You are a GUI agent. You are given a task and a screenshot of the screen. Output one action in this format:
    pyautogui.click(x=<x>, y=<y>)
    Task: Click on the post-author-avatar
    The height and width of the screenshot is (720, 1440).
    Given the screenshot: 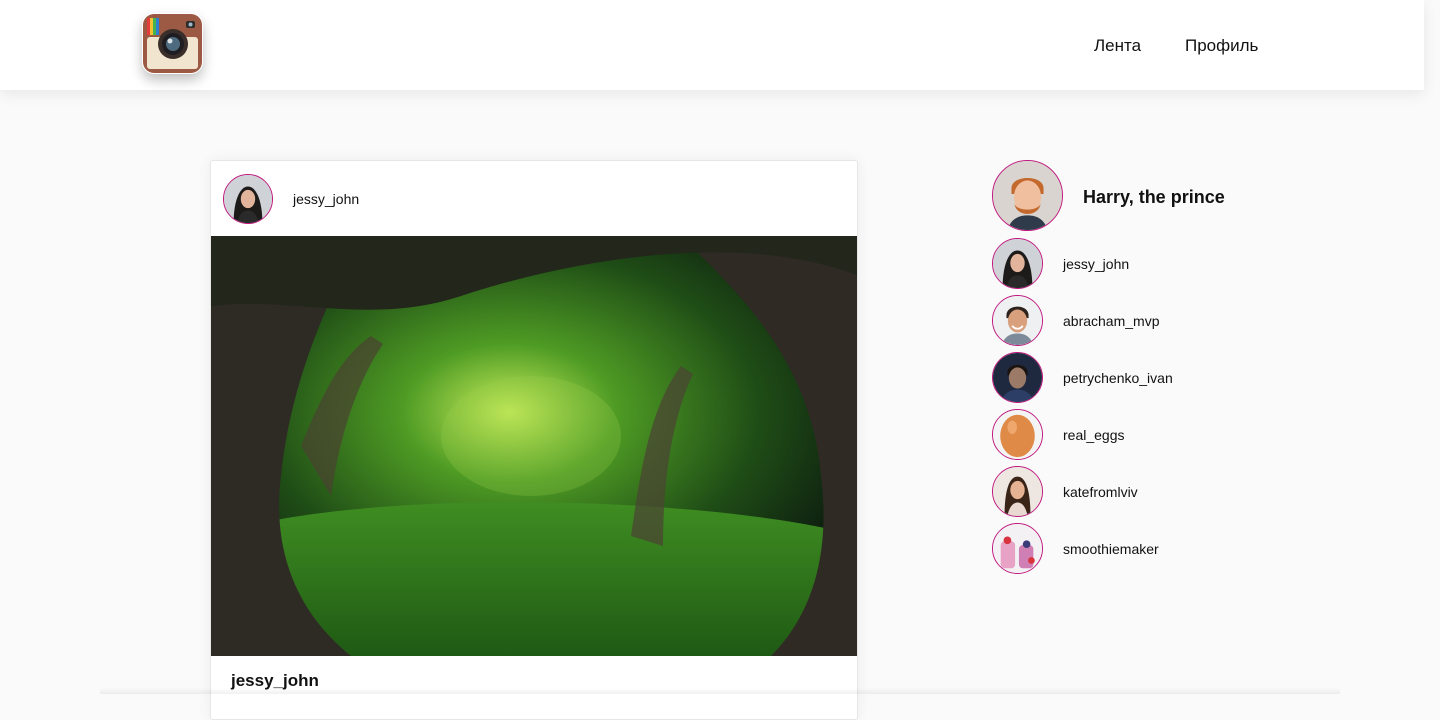 What is the action you would take?
    pyautogui.click(x=248, y=199)
    